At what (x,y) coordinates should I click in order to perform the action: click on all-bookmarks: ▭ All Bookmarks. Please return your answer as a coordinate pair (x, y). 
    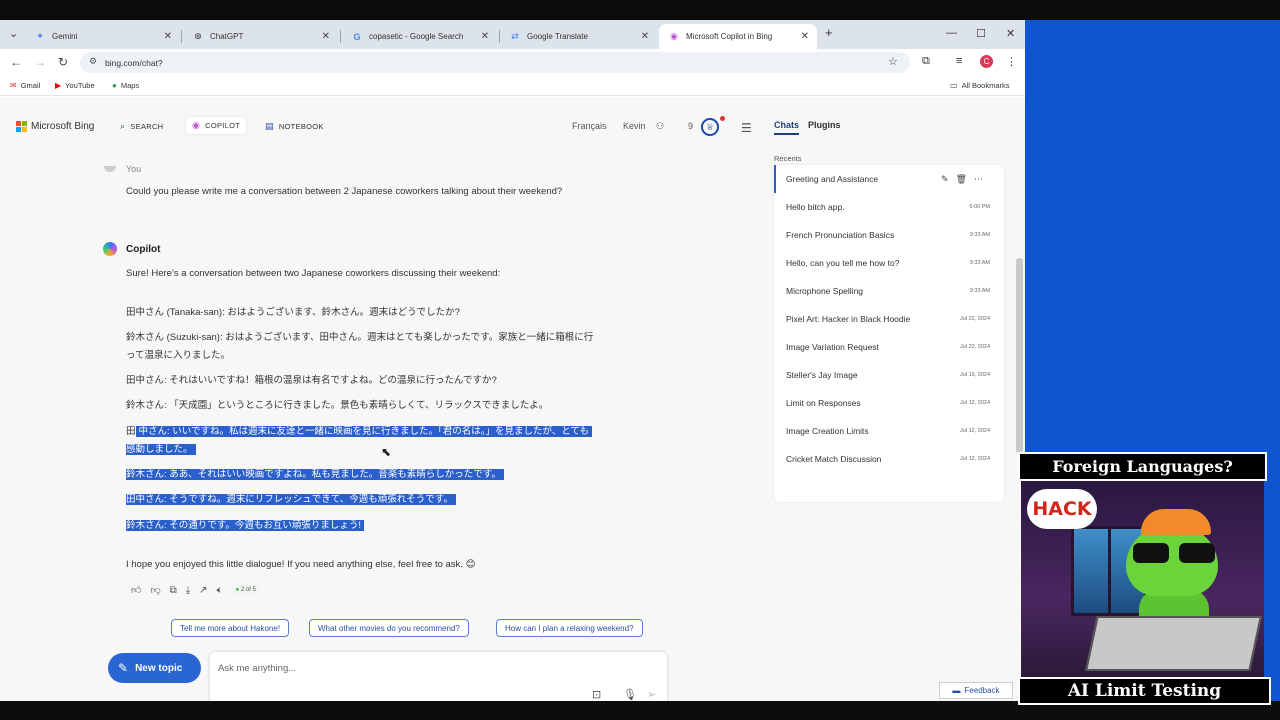
    Looking at the image, I should click on (980, 85).